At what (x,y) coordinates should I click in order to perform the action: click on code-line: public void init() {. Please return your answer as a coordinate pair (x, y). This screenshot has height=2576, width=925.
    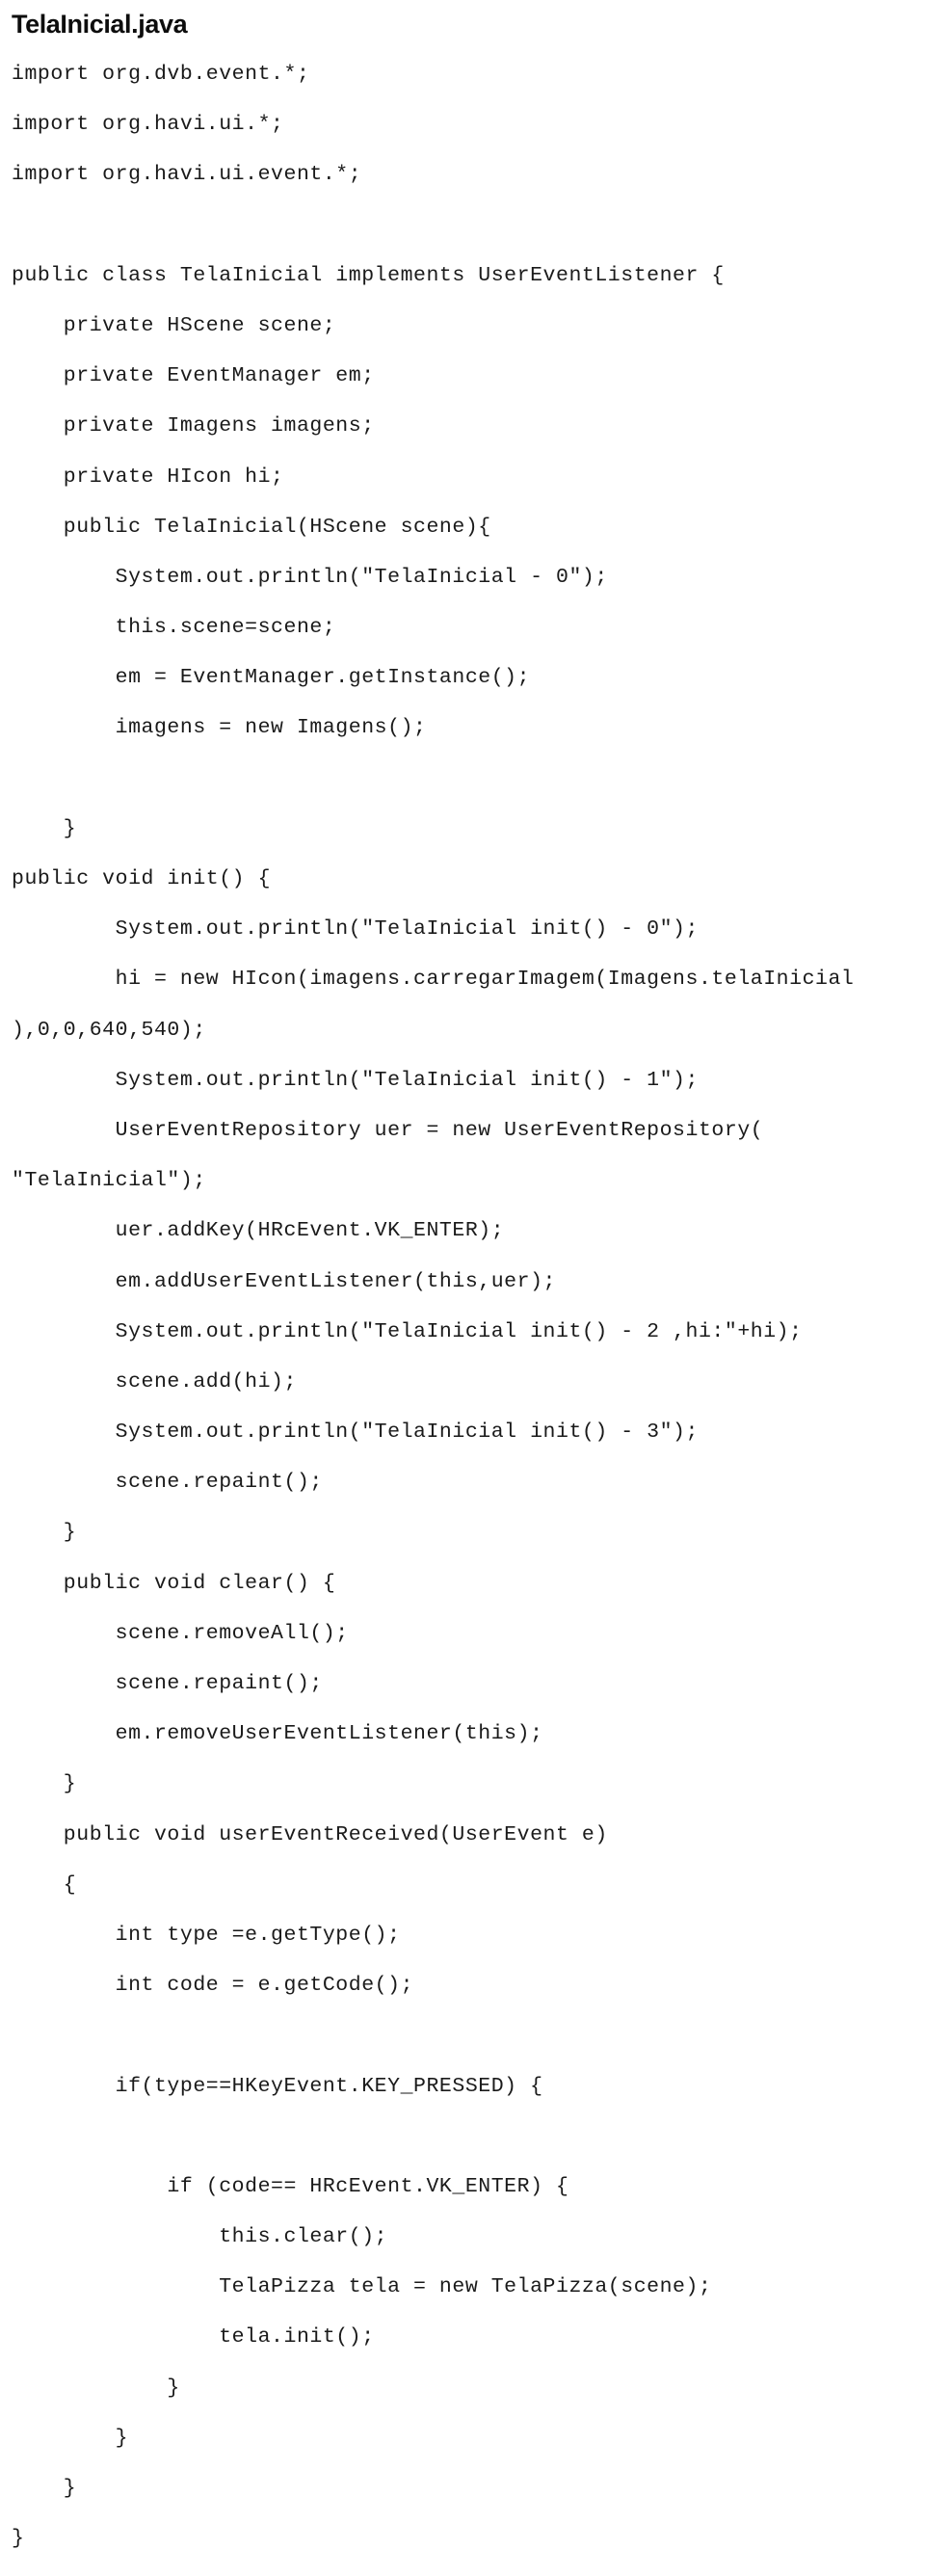
    Looking at the image, I should click on (142, 878).